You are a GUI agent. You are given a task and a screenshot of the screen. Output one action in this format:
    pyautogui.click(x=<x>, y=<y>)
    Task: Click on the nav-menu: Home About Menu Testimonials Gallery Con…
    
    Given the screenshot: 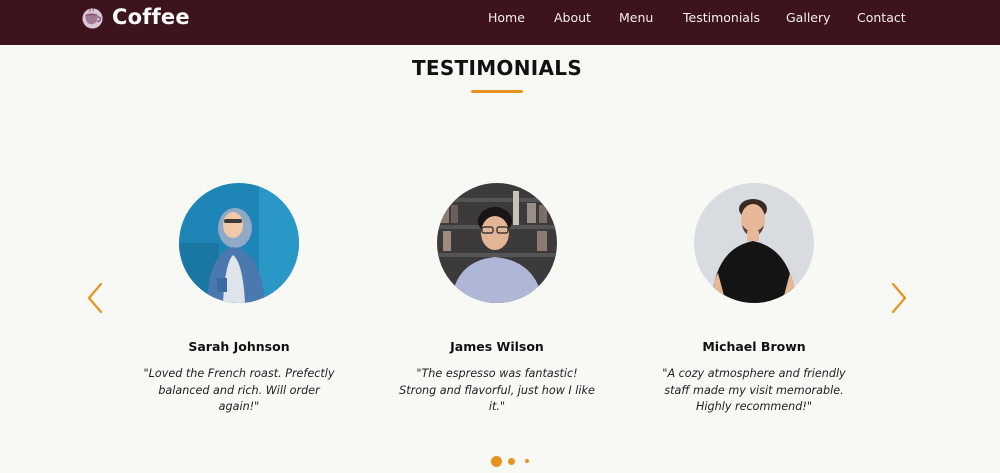 What is the action you would take?
    pyautogui.click(x=500, y=18)
    